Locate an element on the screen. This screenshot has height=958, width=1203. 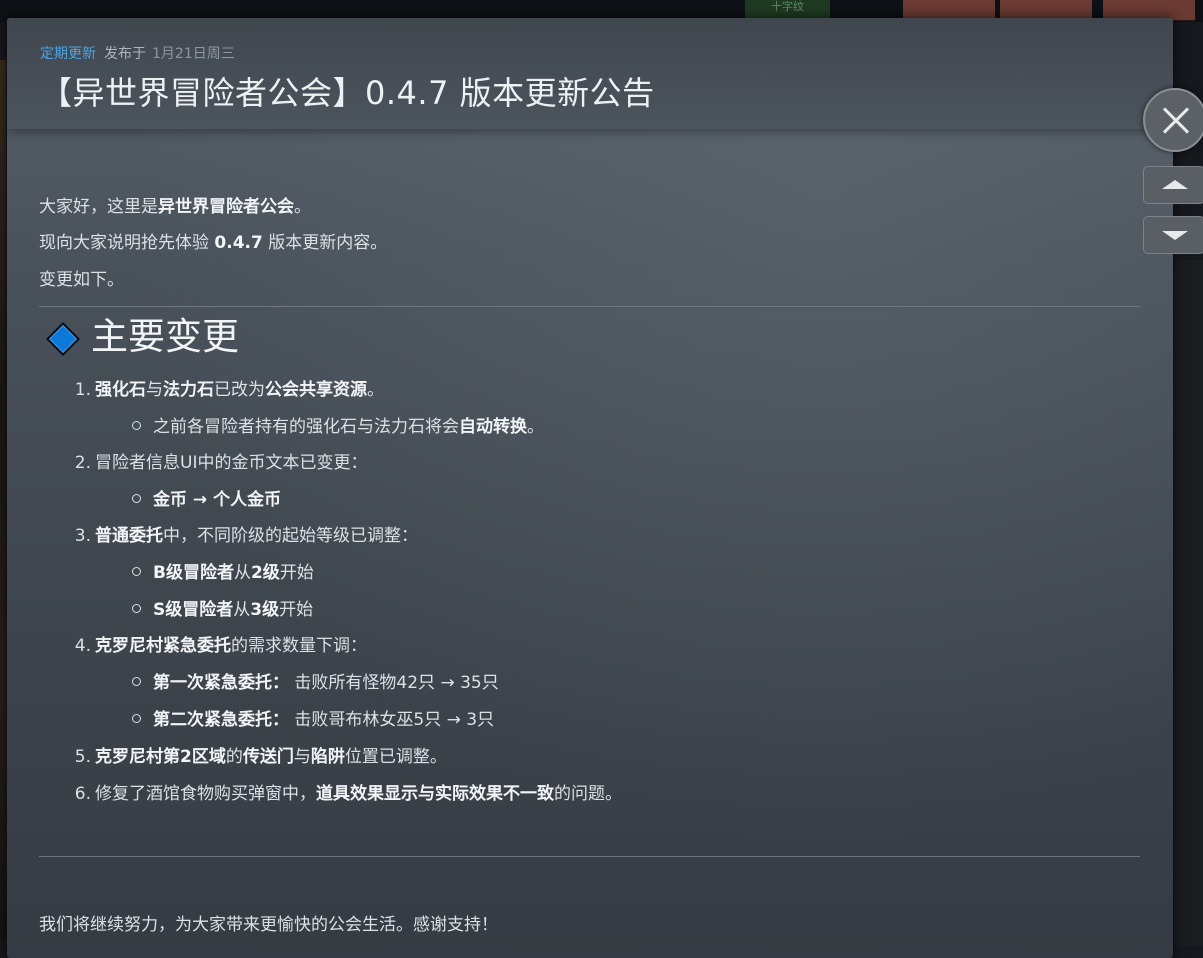
text: 已改为 is located at coordinates (239, 390).